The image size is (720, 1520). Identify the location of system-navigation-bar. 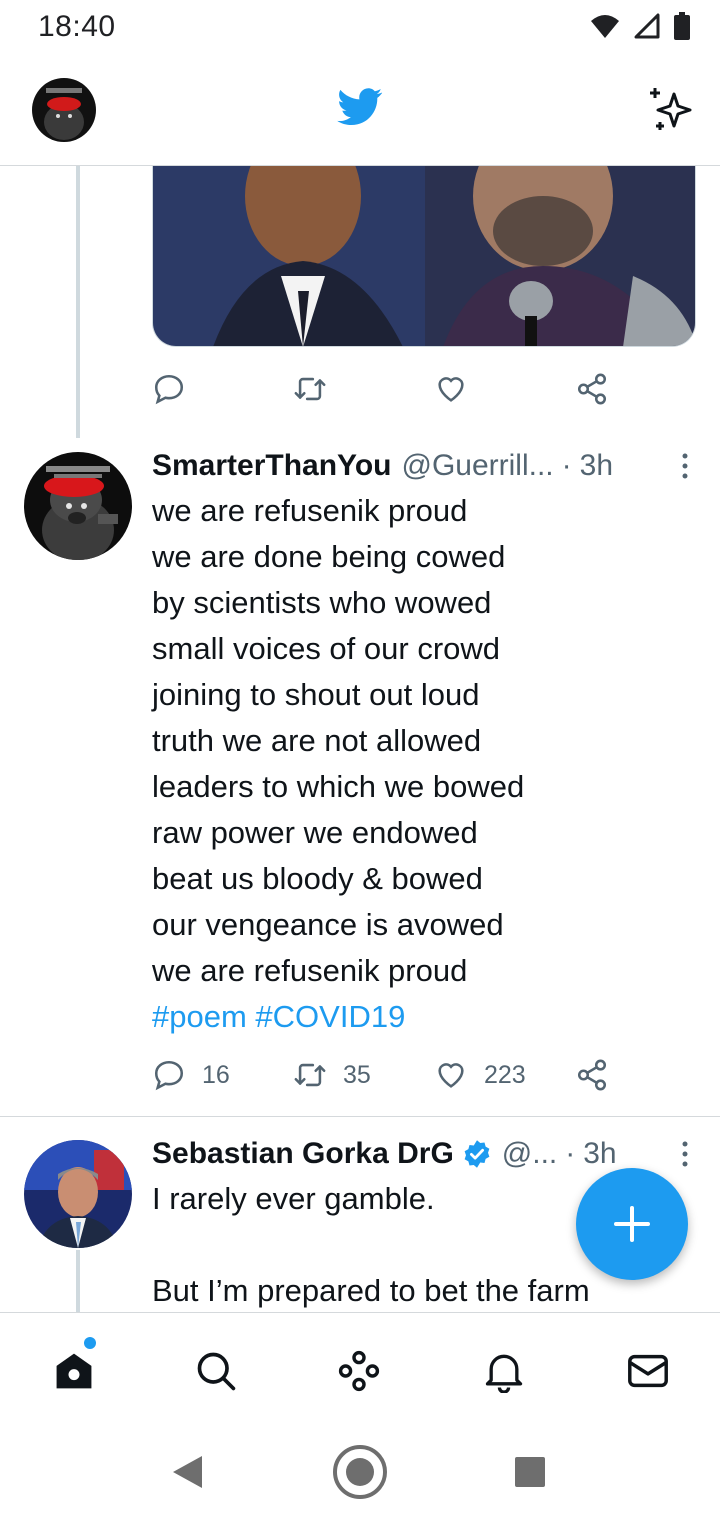
(360, 1472).